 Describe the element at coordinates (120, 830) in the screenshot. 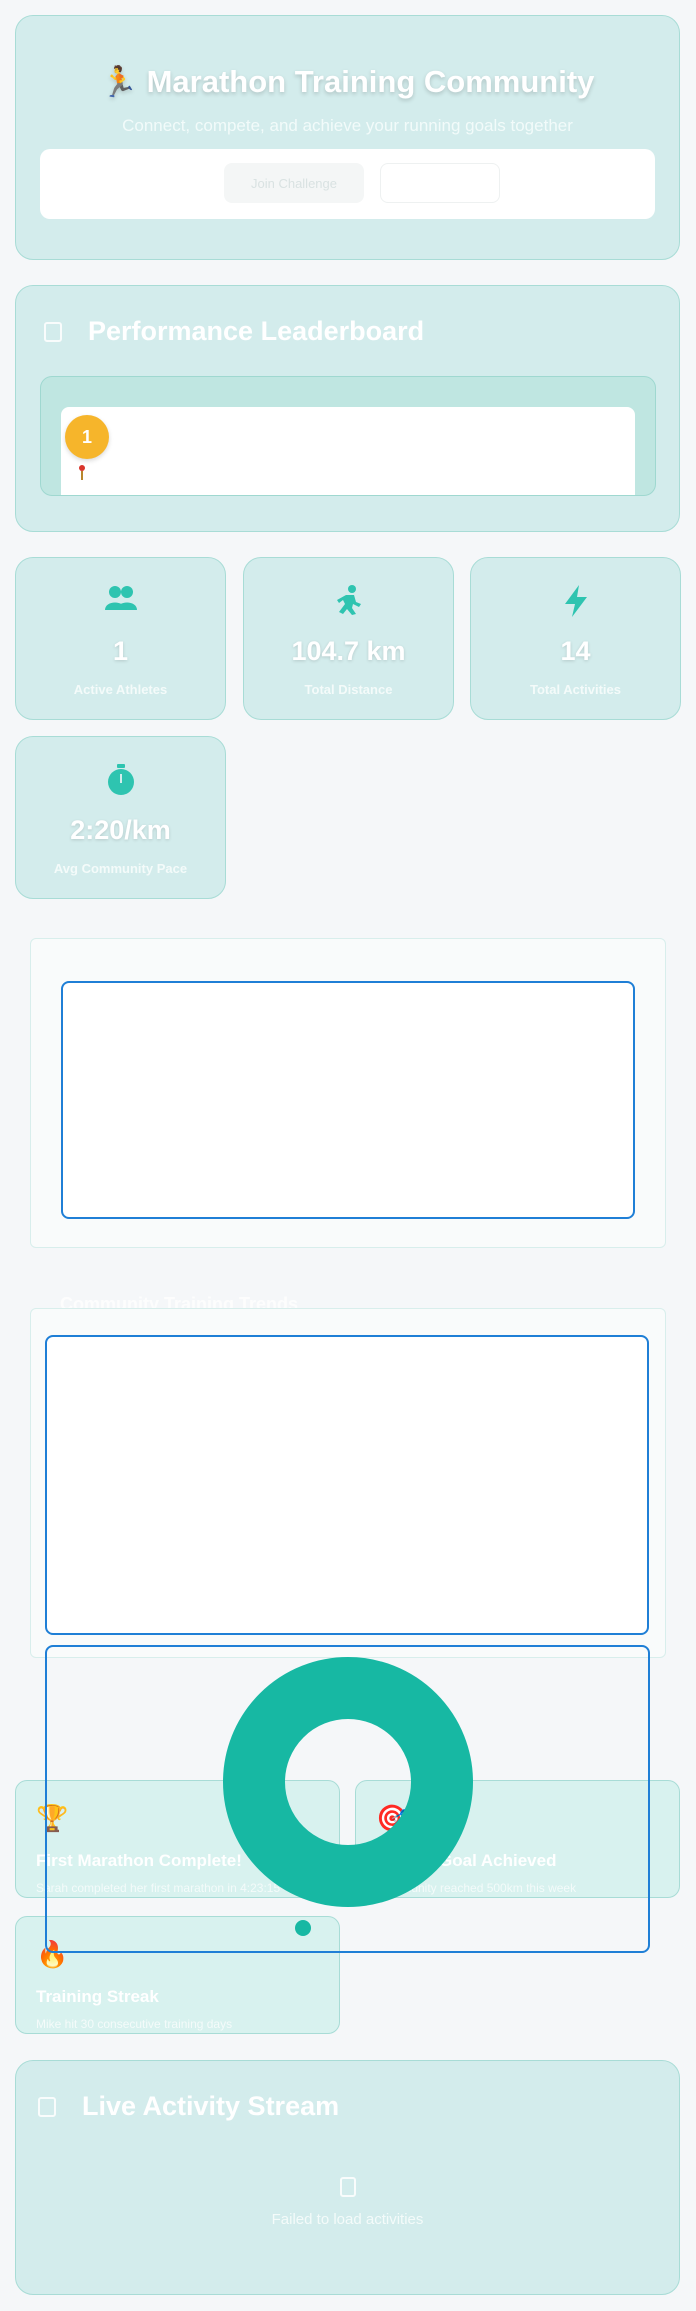

I see `stat-value: 2:20/km` at that location.